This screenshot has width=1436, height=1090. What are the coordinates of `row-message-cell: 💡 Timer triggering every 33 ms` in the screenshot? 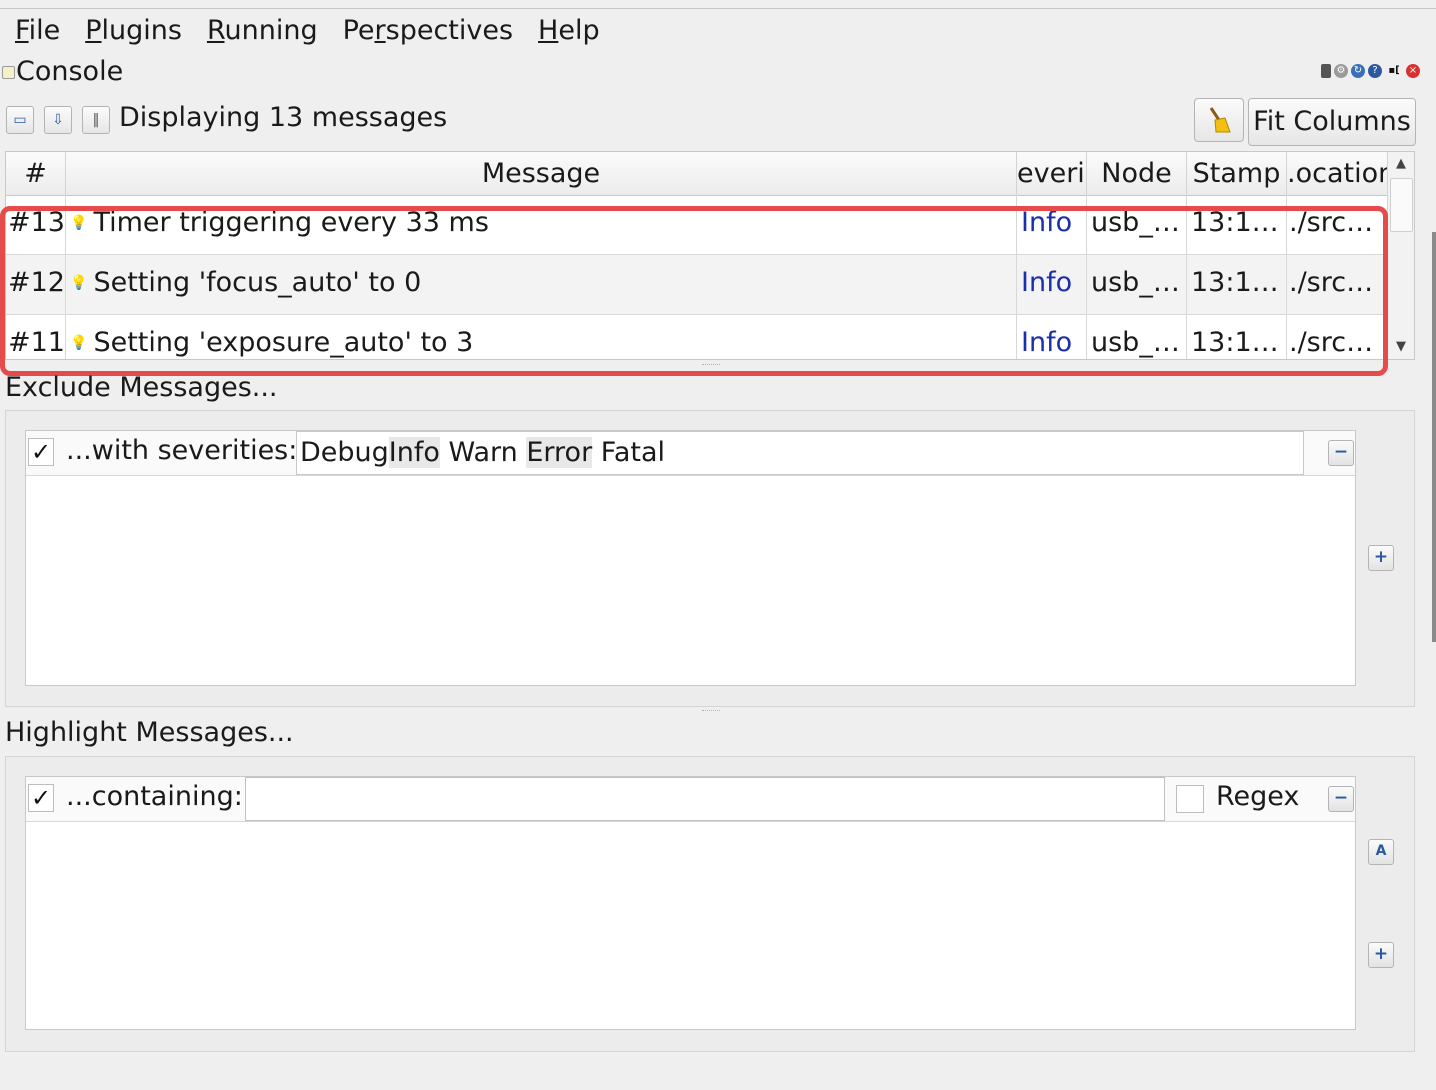 It's located at (541, 225).